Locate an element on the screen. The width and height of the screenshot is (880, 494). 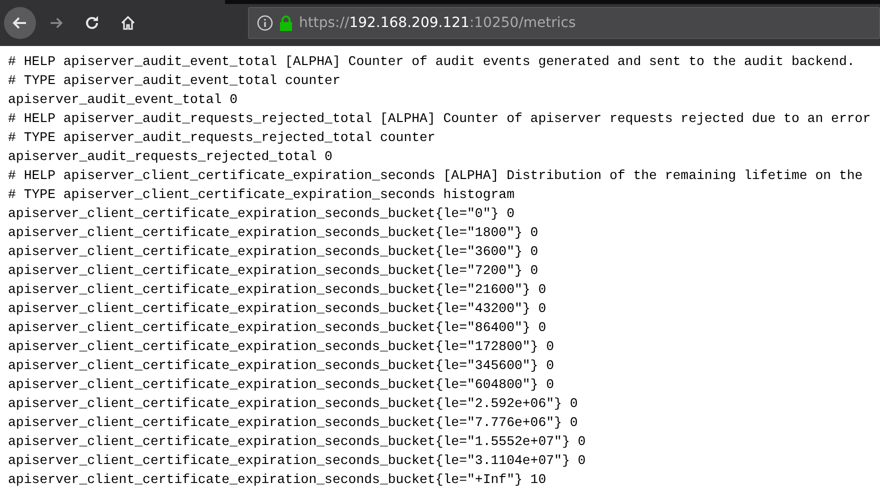
url-text: https://192.168.209.121:10250/metrics is located at coordinates (437, 23).